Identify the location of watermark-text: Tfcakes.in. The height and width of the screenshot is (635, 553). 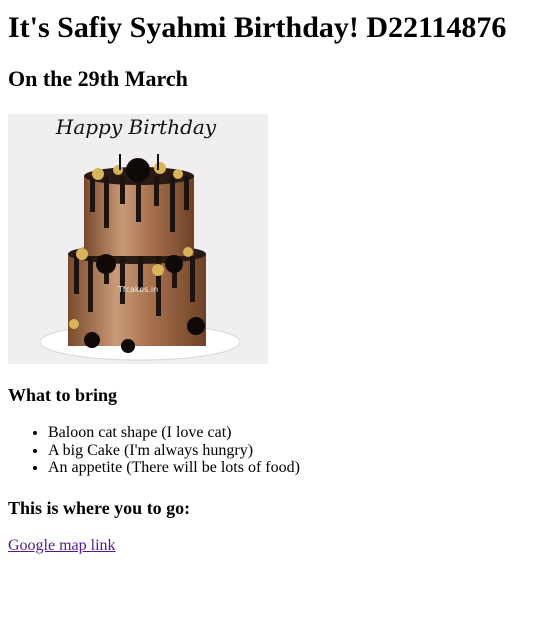
(137, 289).